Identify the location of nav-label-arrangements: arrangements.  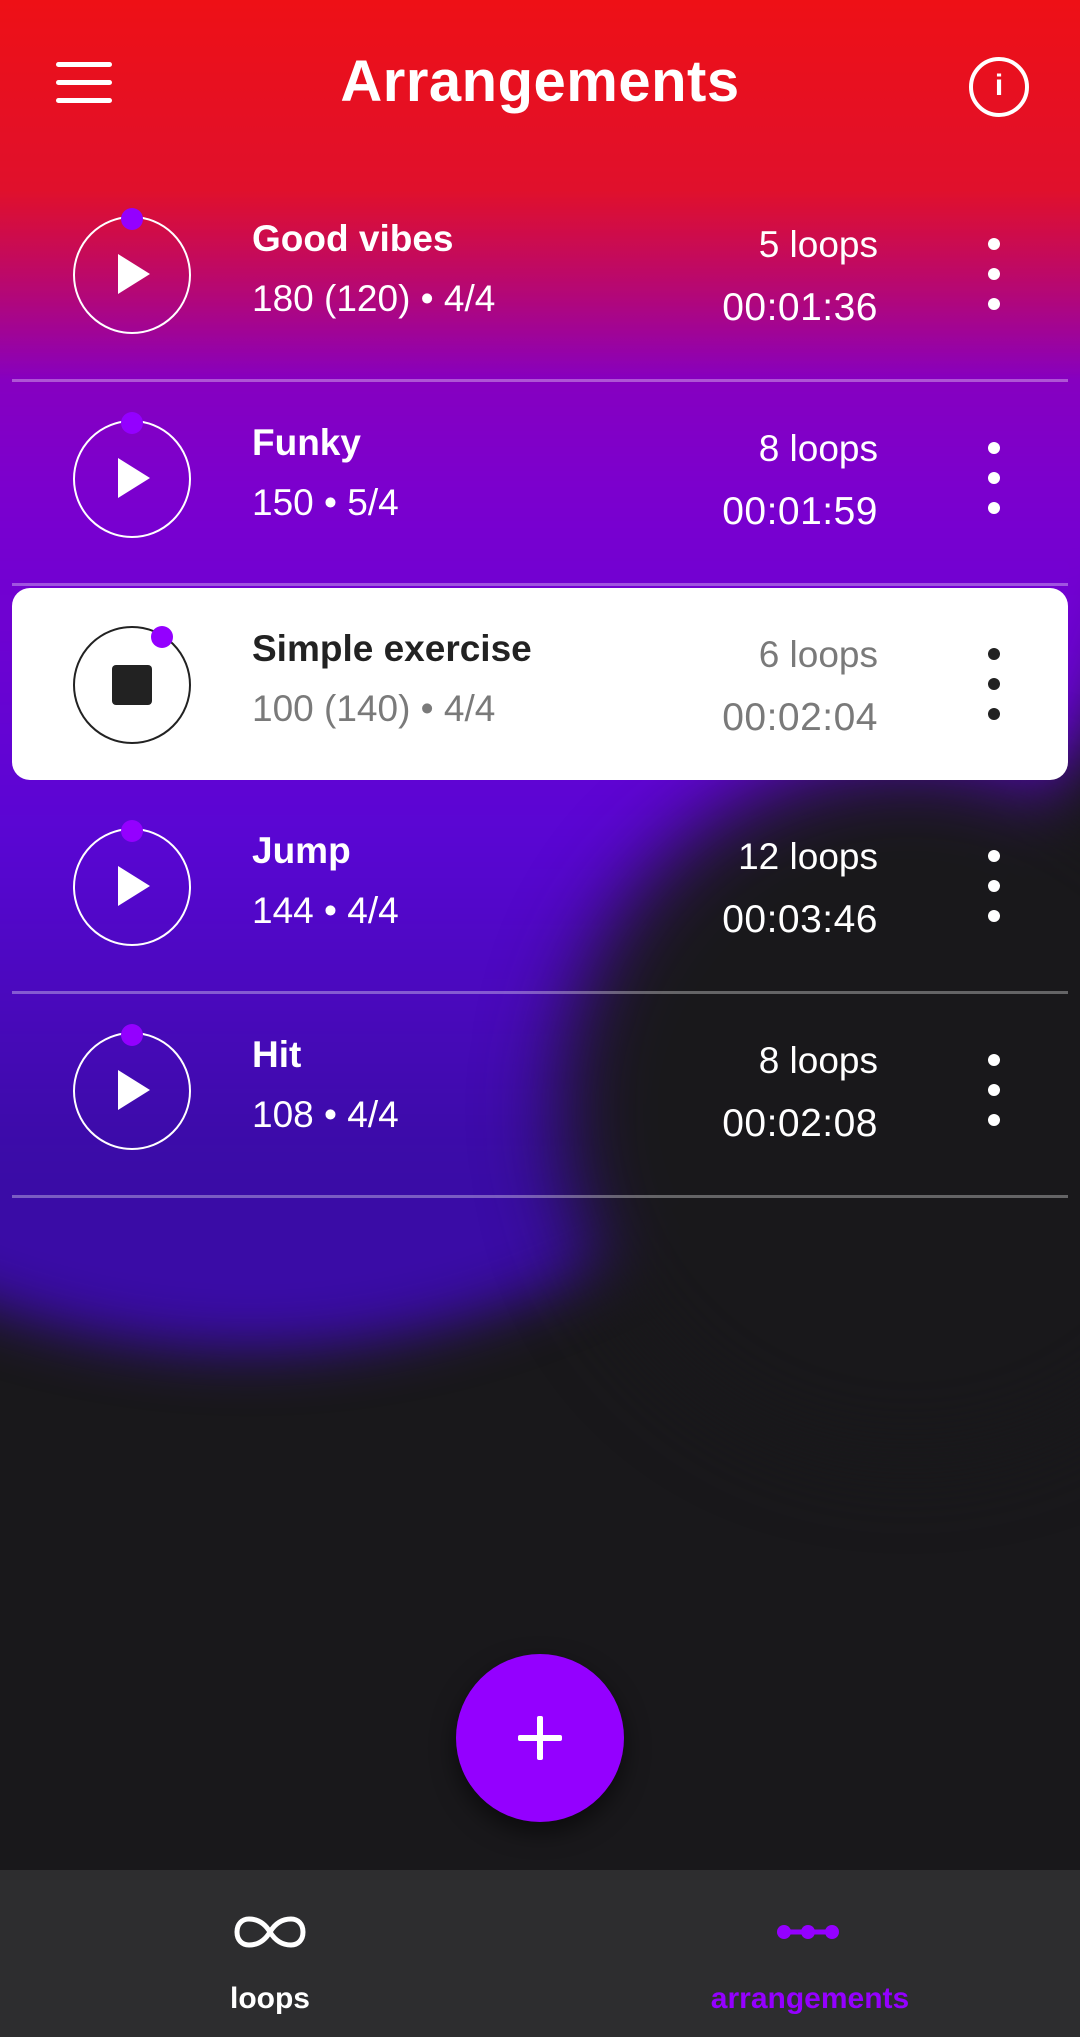
(810, 1998).